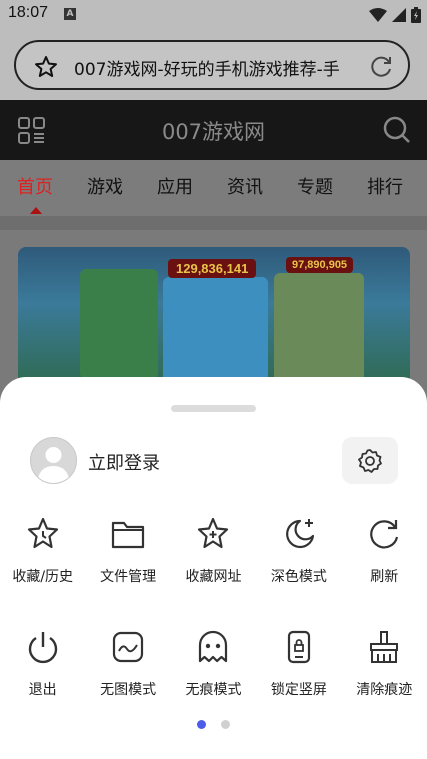 This screenshot has height=759, width=427. Describe the element at coordinates (399, 15) in the screenshot. I see `signal-icon` at that location.